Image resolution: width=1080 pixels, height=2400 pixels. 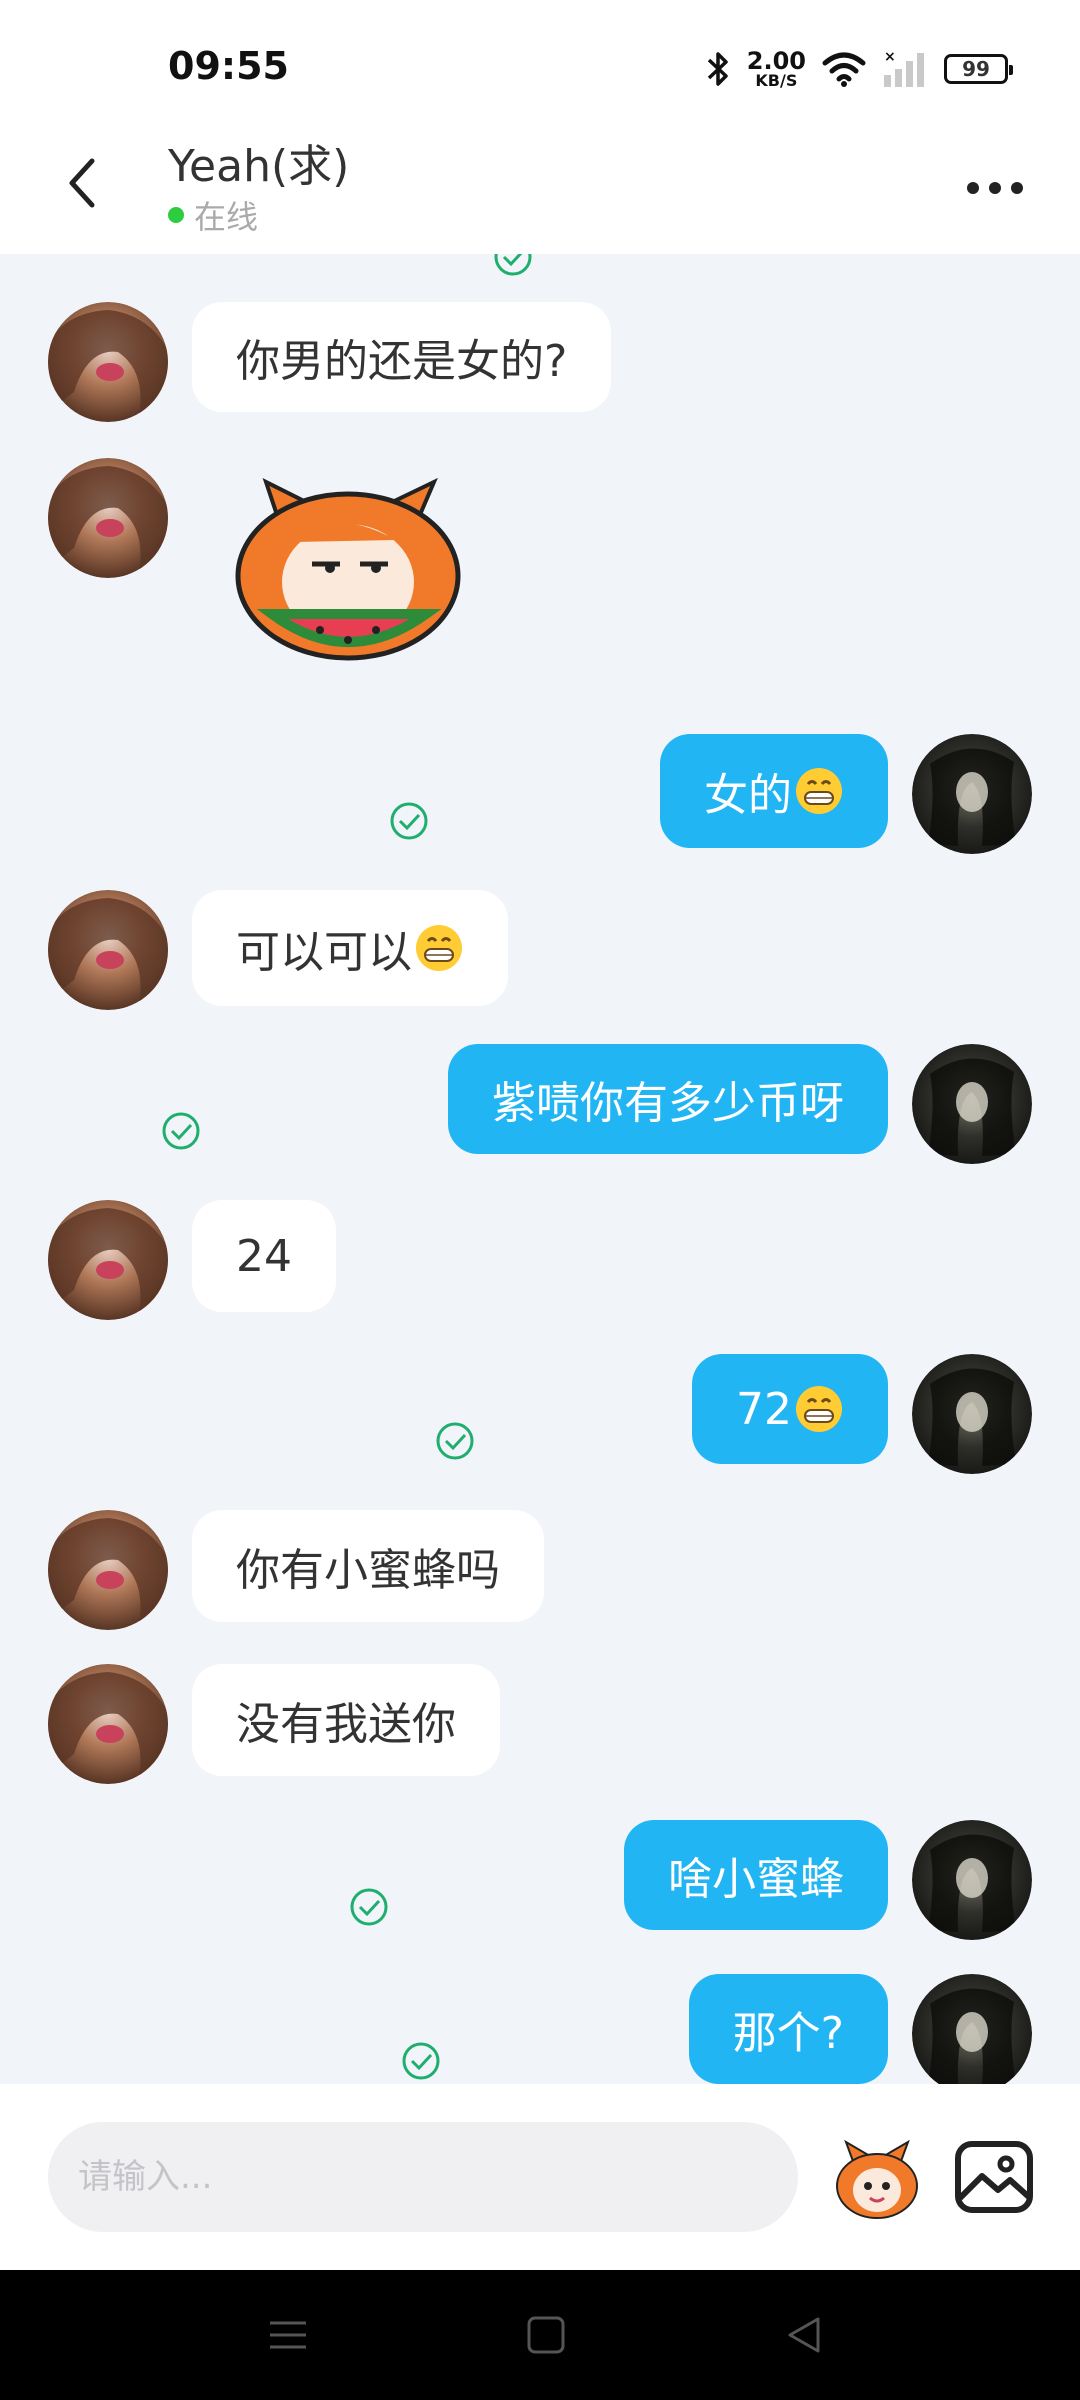 I want to click on battery-icon: 99, so click(x=978, y=69).